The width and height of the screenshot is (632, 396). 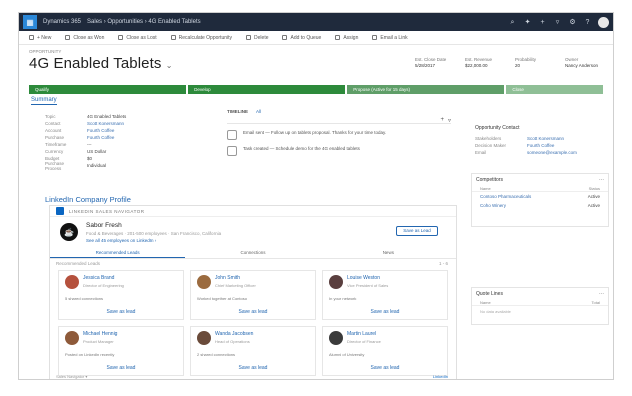 I want to click on company-name: Sabor Fresh, so click(x=153, y=225).